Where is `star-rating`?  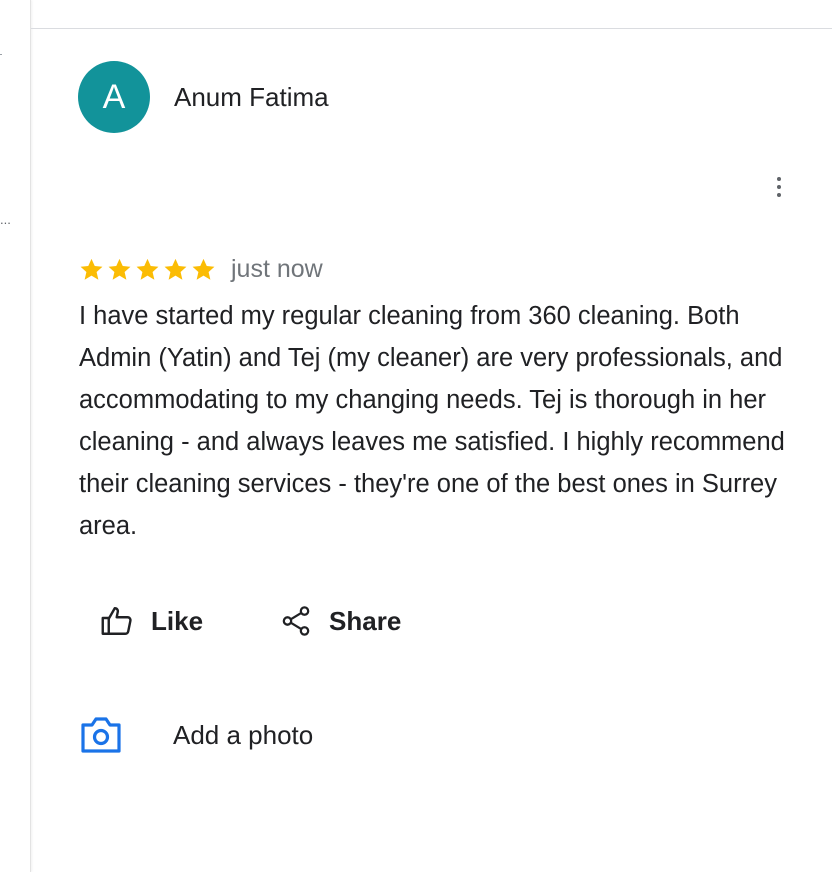 star-rating is located at coordinates (147, 269).